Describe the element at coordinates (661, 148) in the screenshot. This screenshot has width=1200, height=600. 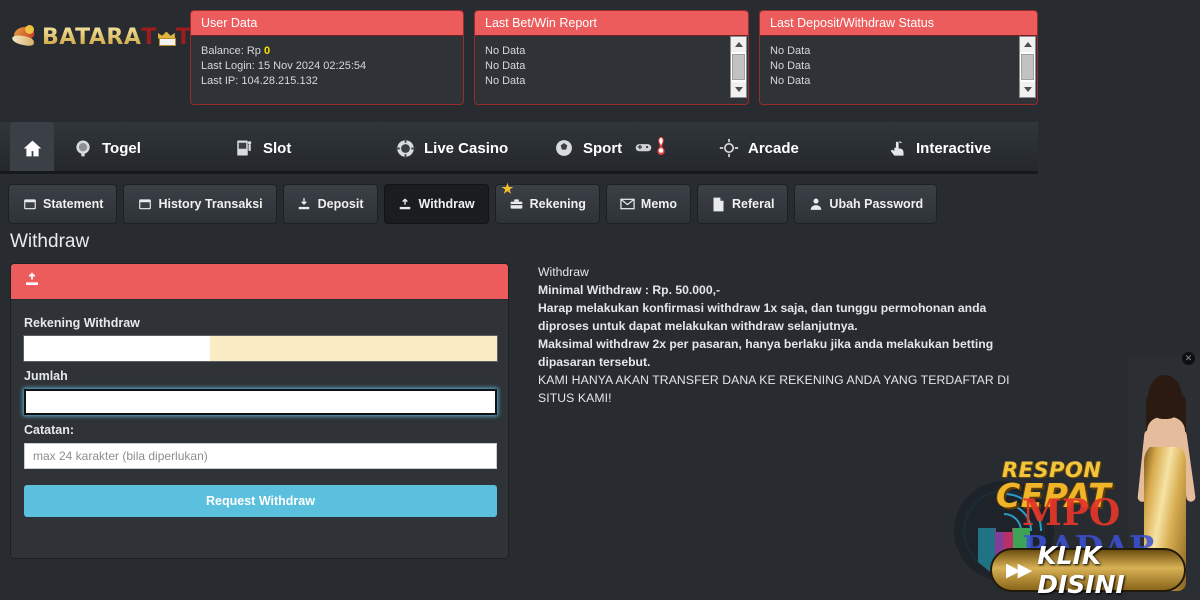
I see `bowling-pin-icon` at that location.